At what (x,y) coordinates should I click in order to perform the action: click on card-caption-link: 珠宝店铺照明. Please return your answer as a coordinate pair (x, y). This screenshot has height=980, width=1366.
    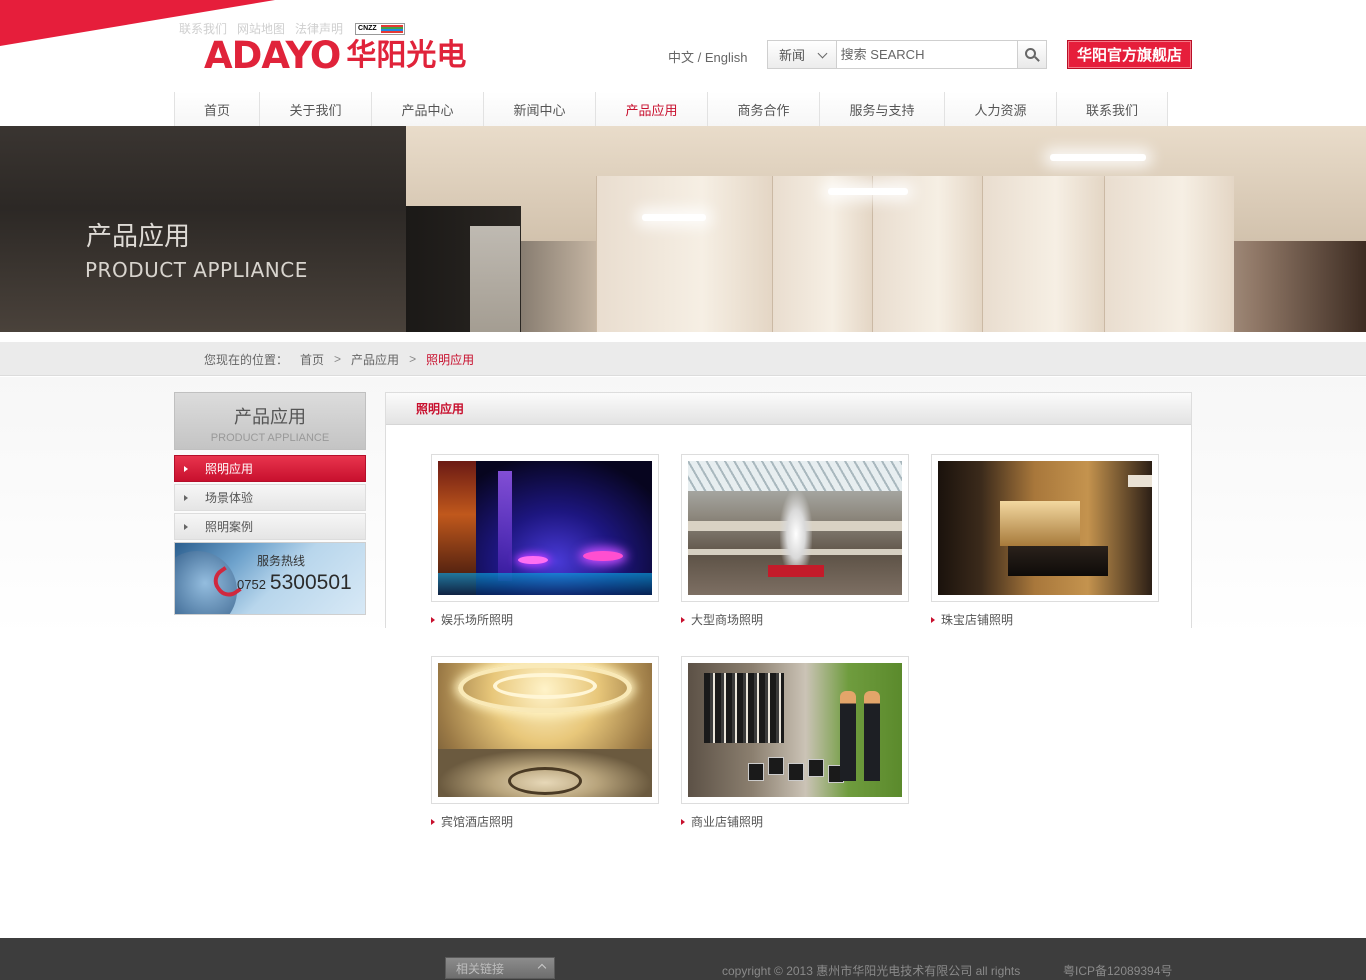
    Looking at the image, I should click on (1045, 619).